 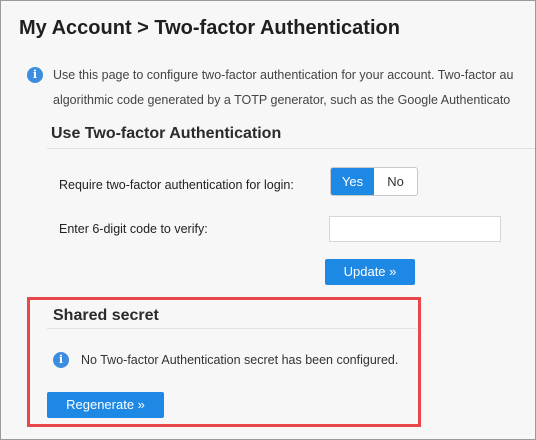 What do you see at coordinates (133, 229) in the screenshot?
I see `verify-code-label: Enter 6-digit code to verify:` at bounding box center [133, 229].